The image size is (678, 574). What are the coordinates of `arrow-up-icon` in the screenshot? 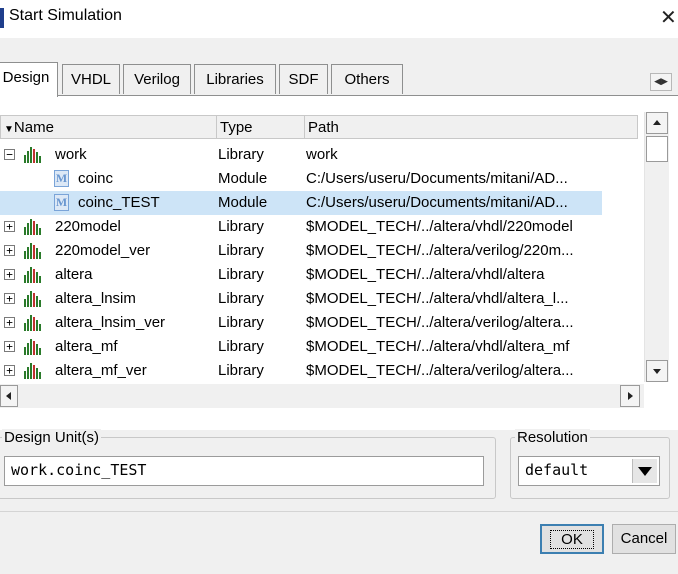 It's located at (657, 122).